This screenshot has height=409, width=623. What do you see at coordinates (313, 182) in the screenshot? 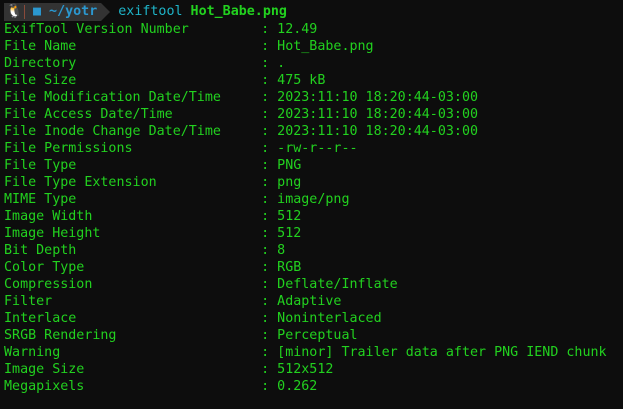
I see `output-line: File Type Extension : png` at bounding box center [313, 182].